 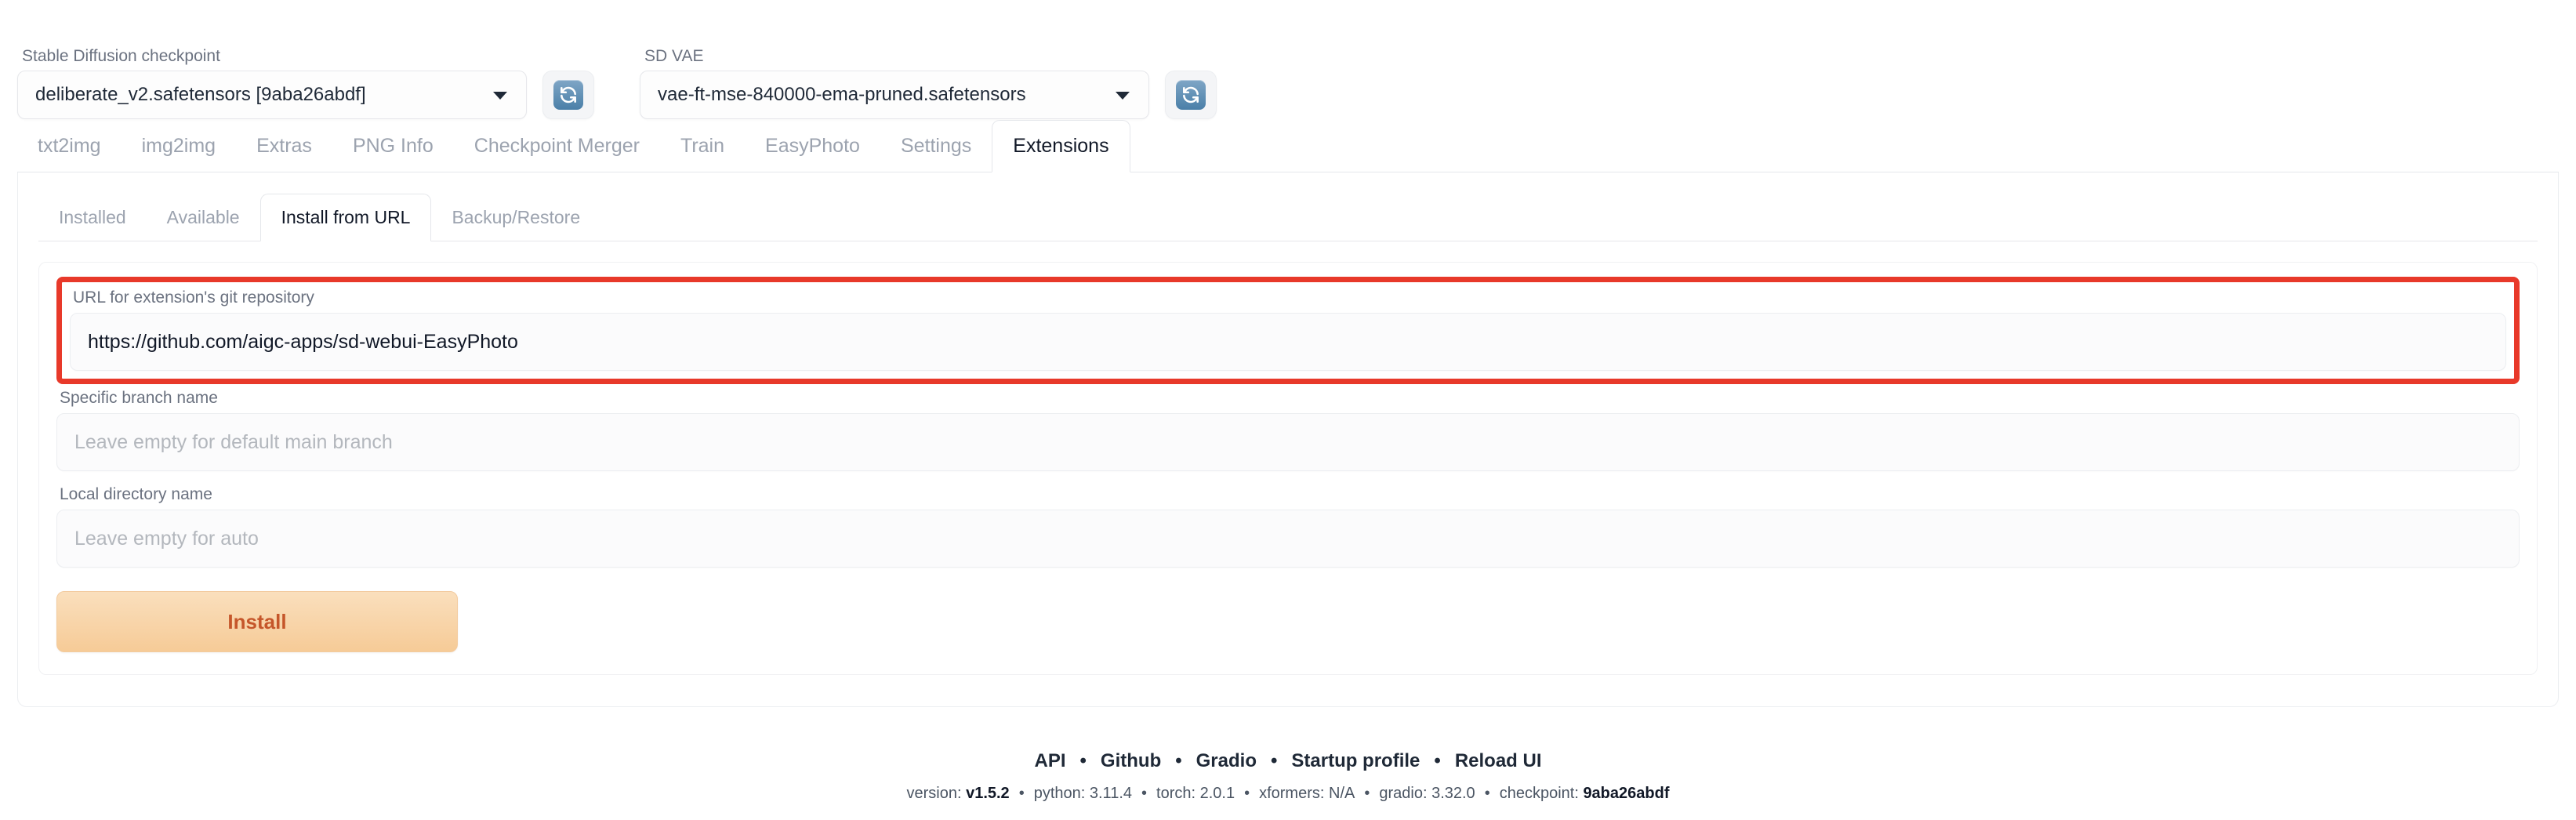 I want to click on checkpoint-dropdown: deliberate_v2.safetensors [9aba26abdf], so click(x=272, y=95).